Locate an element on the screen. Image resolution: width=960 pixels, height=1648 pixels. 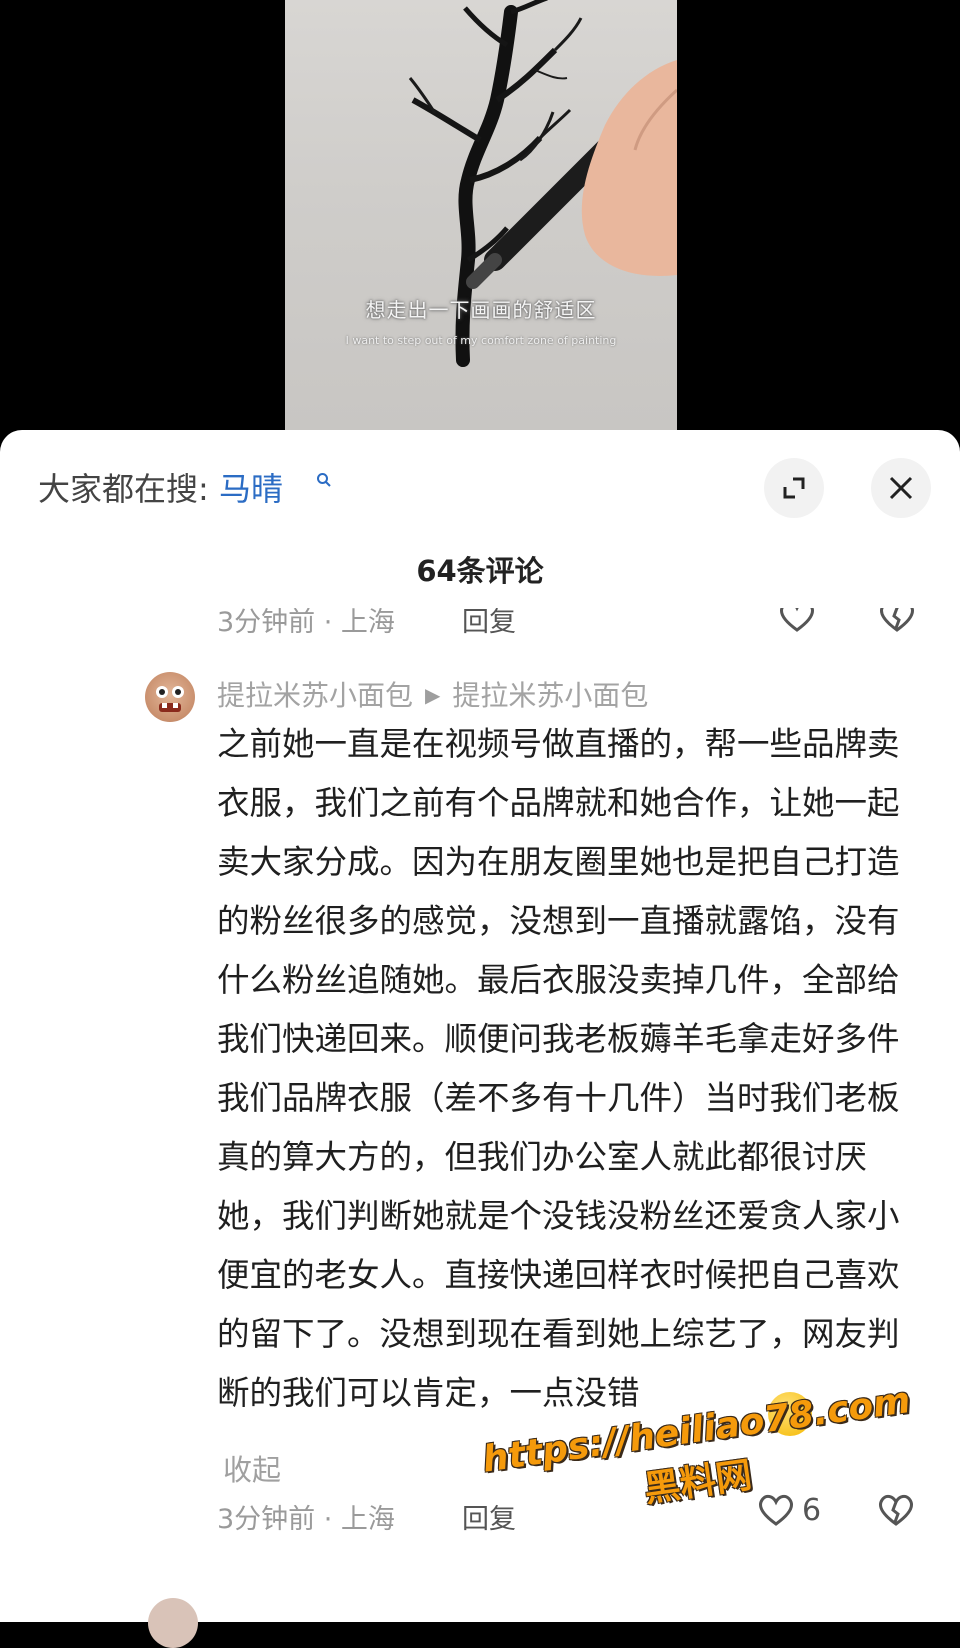
video-subtitle-chinese: 想走出一下画画的舒适区 is located at coordinates (481, 310).